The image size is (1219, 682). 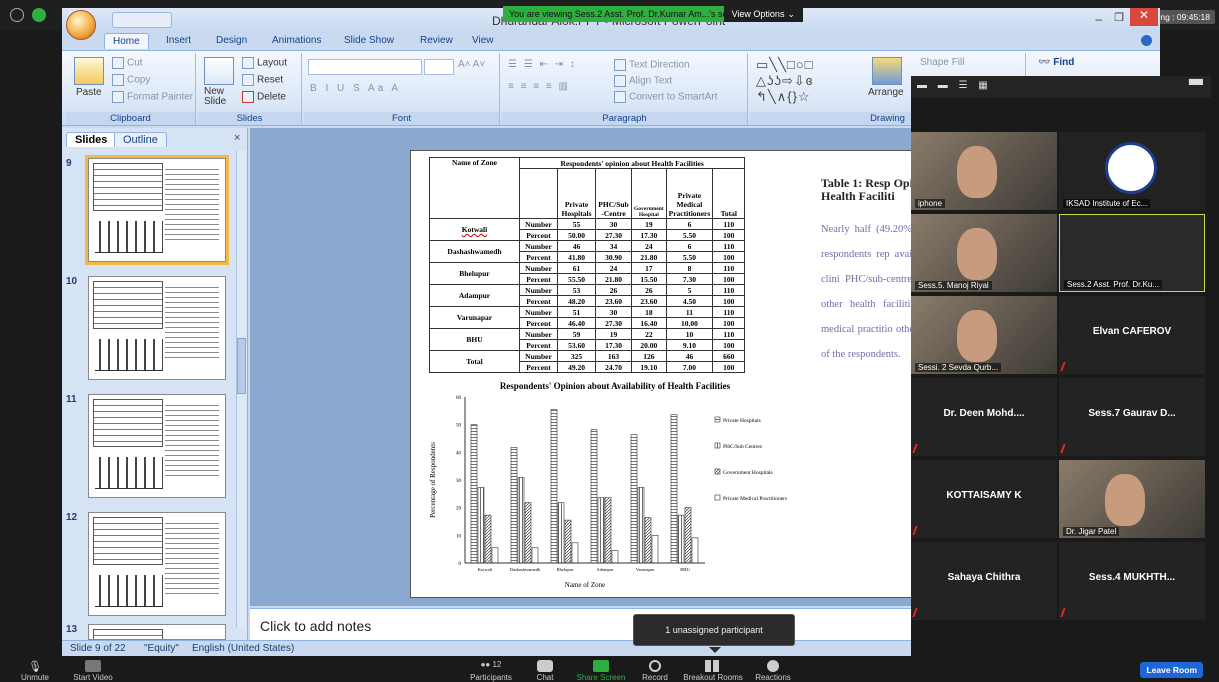 I want to click on mic-muted-icon, so click(x=1065, y=448).